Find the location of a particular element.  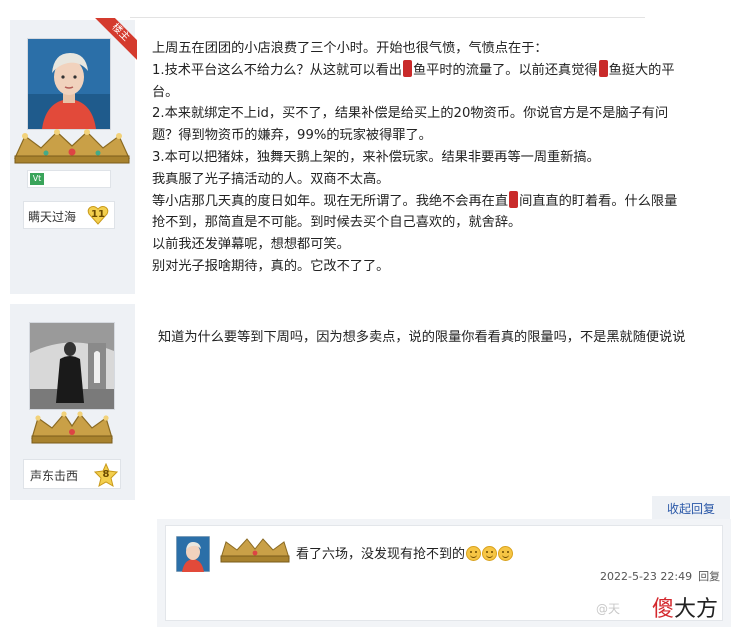

watermark-text: @天 is located at coordinates (608, 609).